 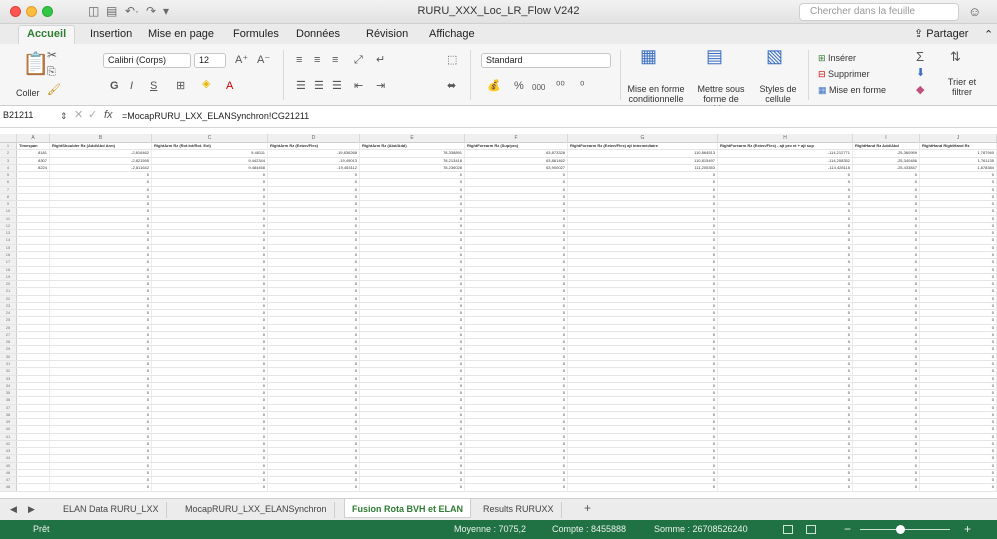 I want to click on column-title-cell: RightShoulder Rz (Add/Abd Arm), so click(x=101, y=146).